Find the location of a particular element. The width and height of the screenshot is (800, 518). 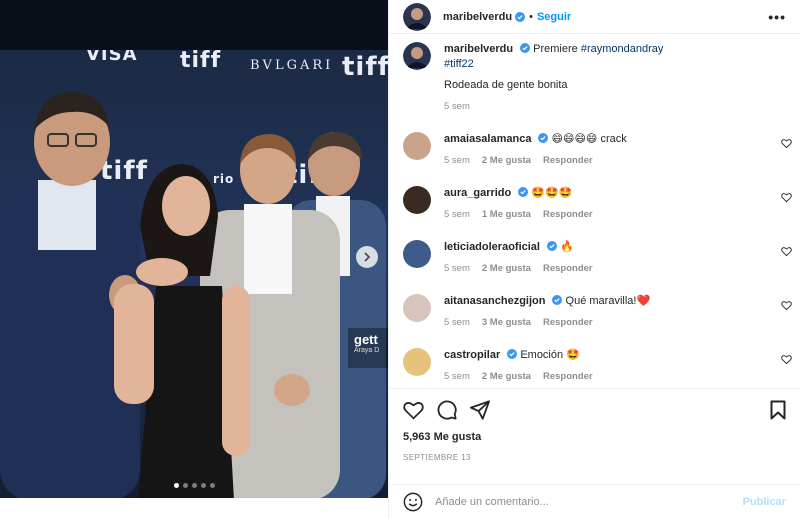

action-icons is located at coordinates (594, 410).